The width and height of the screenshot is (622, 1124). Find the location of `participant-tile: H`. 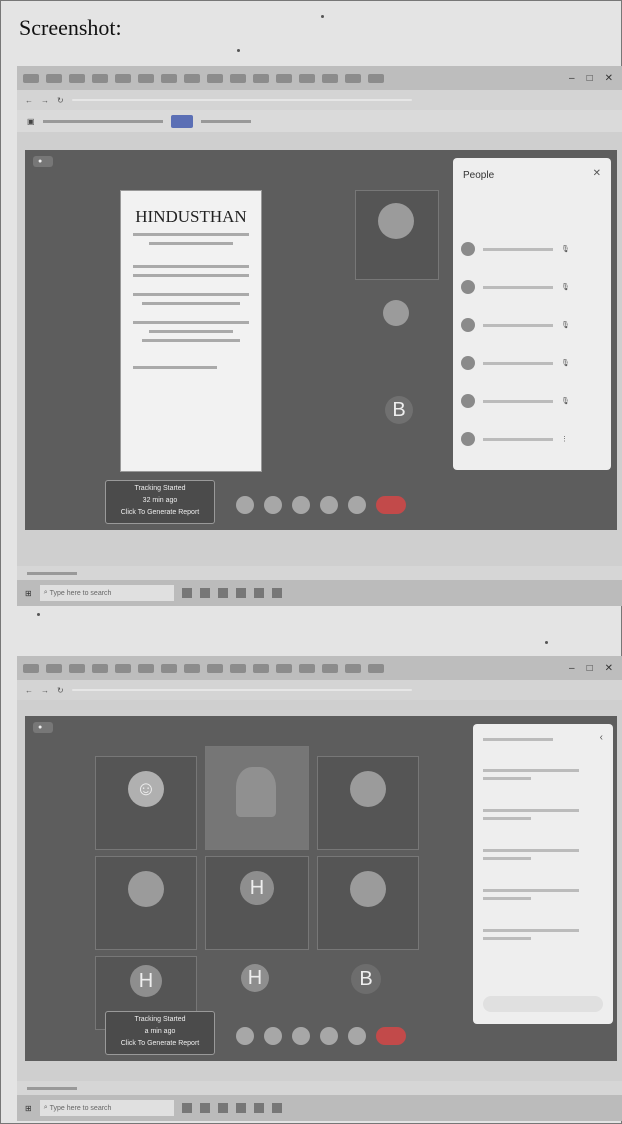

participant-tile: H is located at coordinates (257, 903).